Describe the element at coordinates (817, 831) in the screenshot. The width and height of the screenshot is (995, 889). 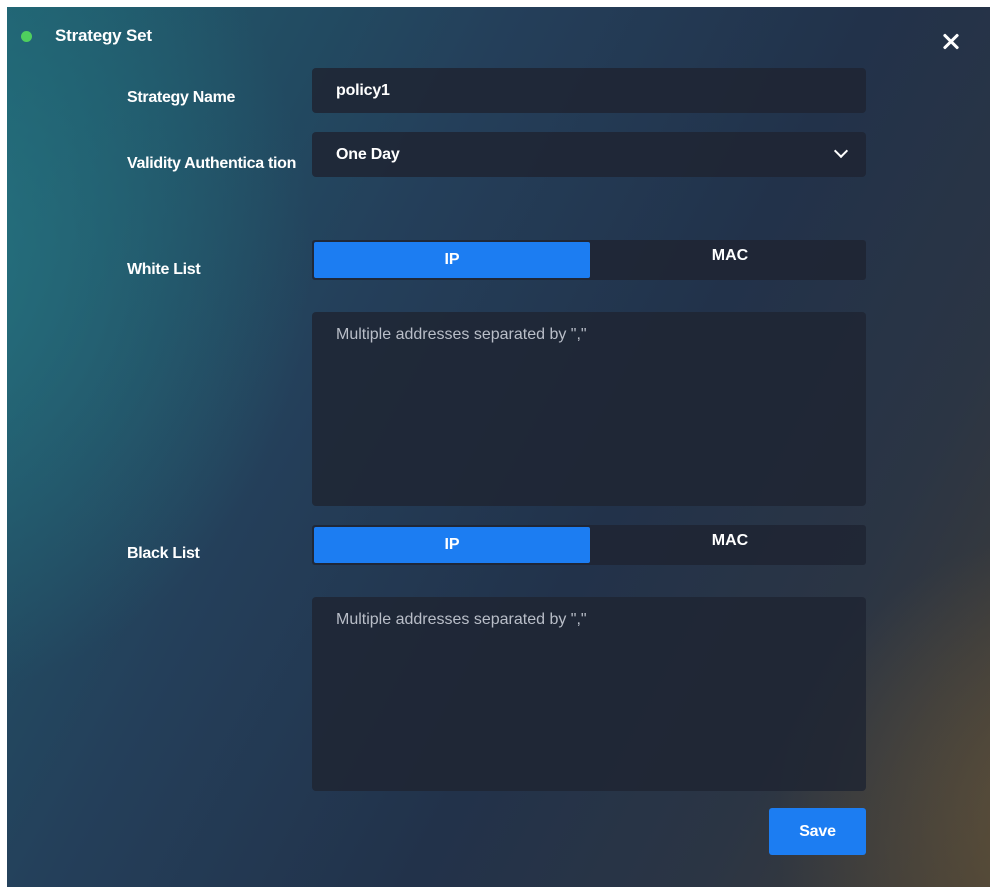
I see `save-button: Save` at that location.